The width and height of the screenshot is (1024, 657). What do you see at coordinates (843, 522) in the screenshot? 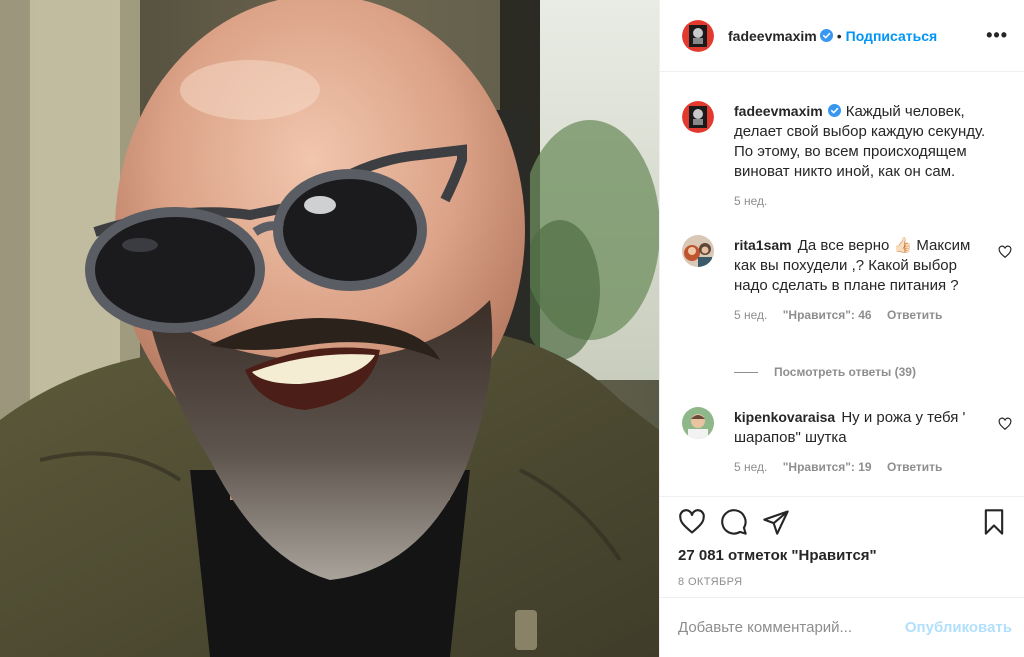
I see `action-icons-row` at bounding box center [843, 522].